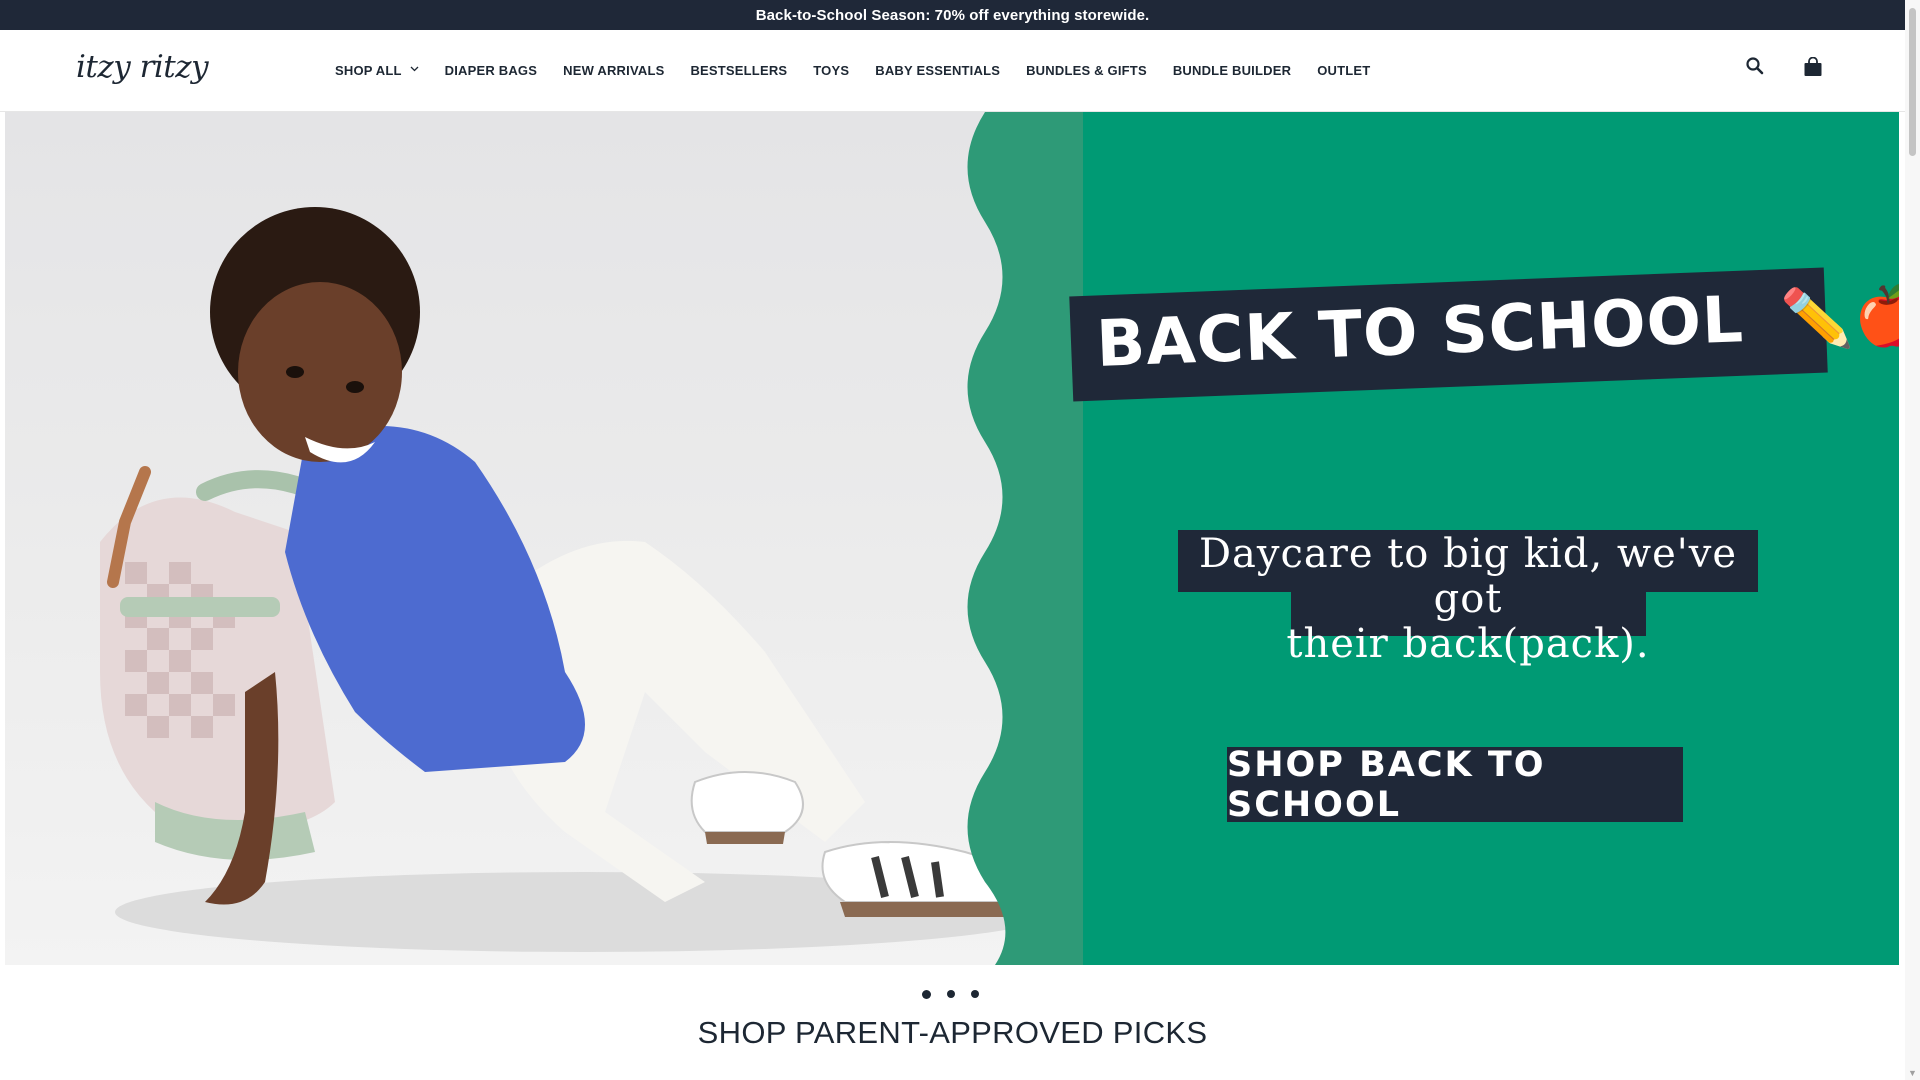  What do you see at coordinates (1086, 70) in the screenshot?
I see `nav-bundles-gifts: BUNDLES & GIFTS` at bounding box center [1086, 70].